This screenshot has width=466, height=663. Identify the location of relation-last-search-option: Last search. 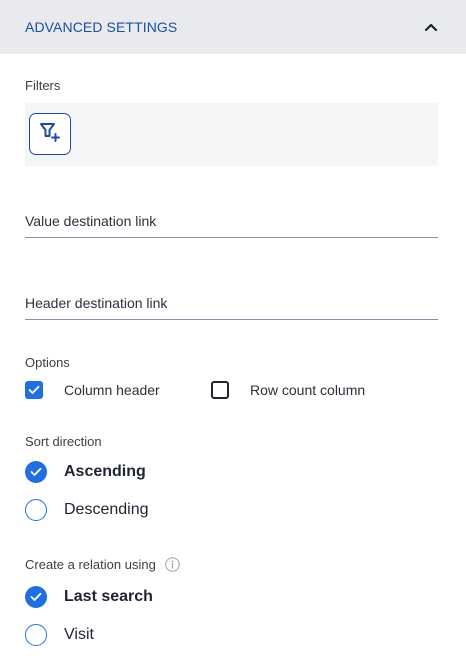
(89, 597).